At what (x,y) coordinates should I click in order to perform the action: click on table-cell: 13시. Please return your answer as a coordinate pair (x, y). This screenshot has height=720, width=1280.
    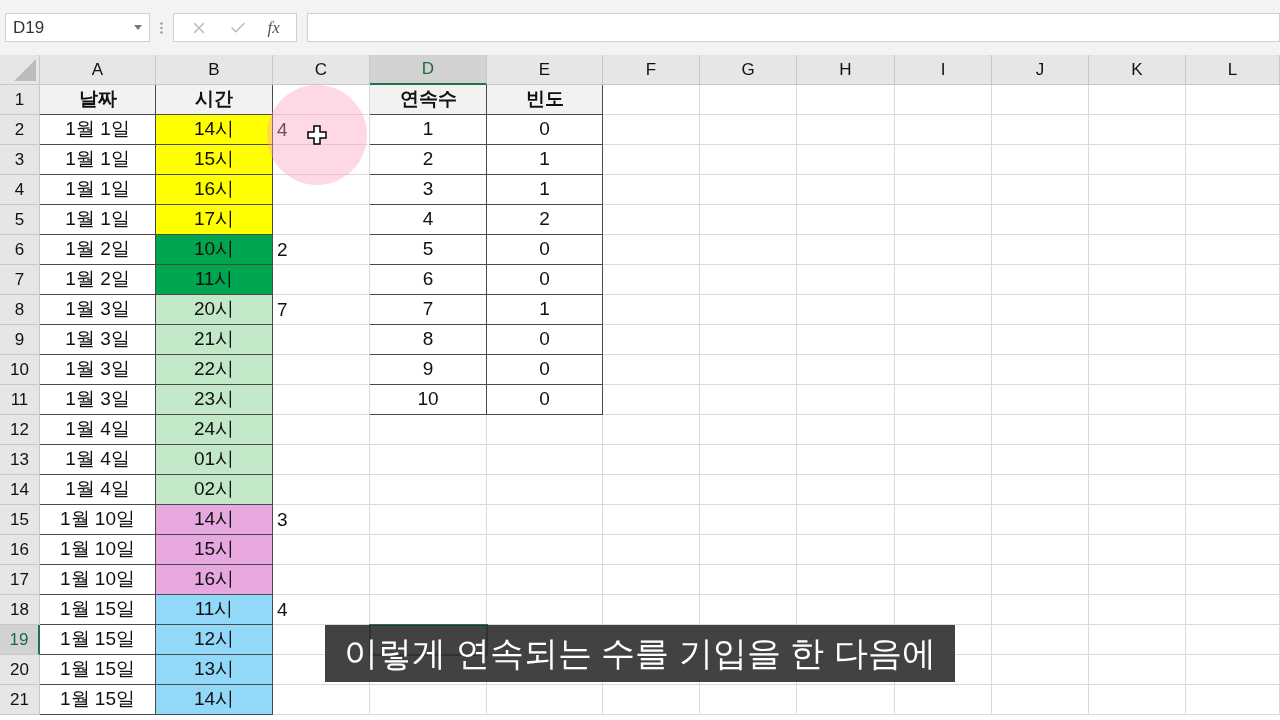
    Looking at the image, I should click on (214, 670).